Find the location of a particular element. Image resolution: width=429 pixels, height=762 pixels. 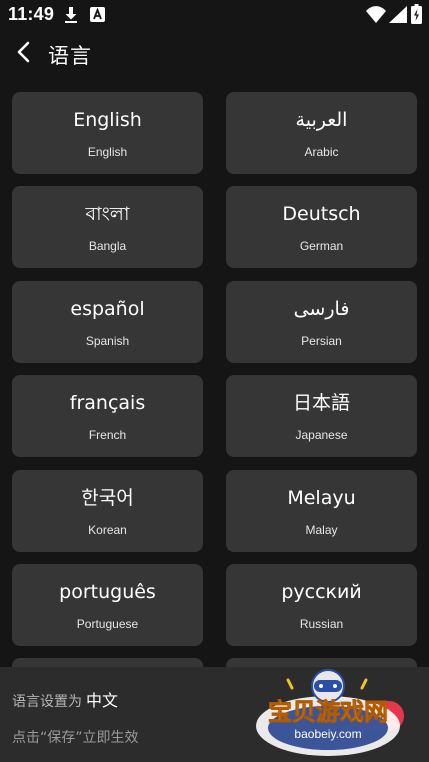

signal-icon is located at coordinates (398, 14).